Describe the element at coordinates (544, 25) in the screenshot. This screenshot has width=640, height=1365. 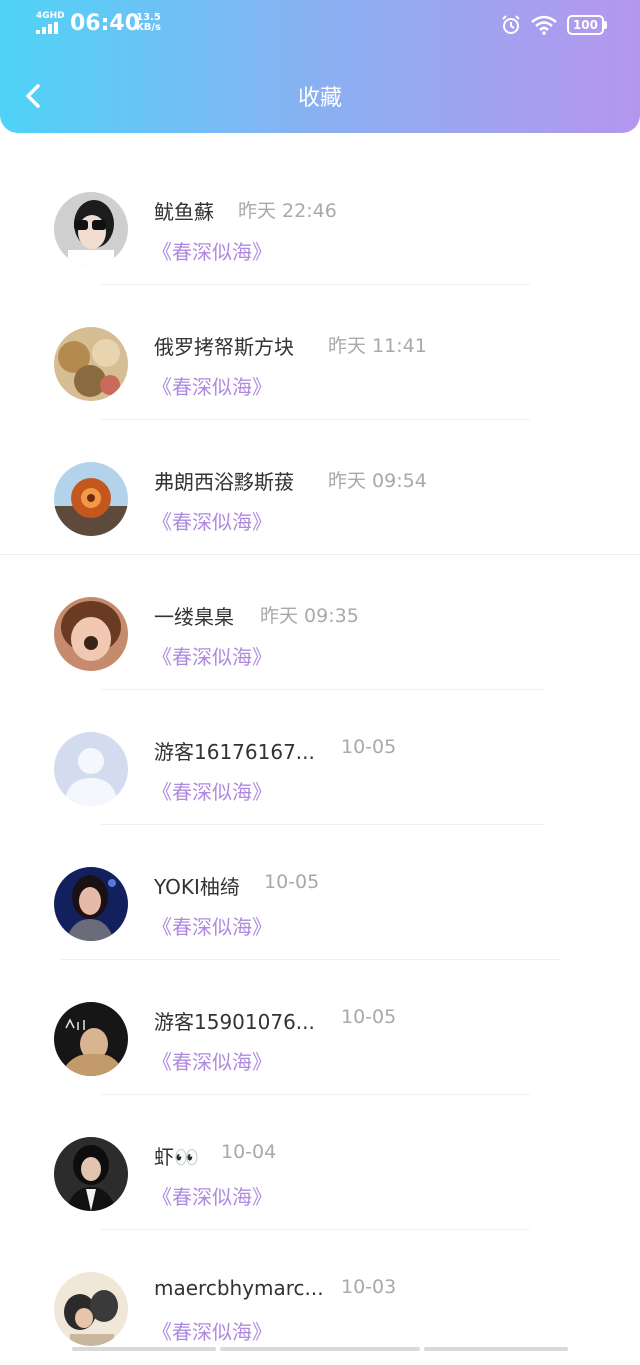
I see `wifi-icon` at that location.